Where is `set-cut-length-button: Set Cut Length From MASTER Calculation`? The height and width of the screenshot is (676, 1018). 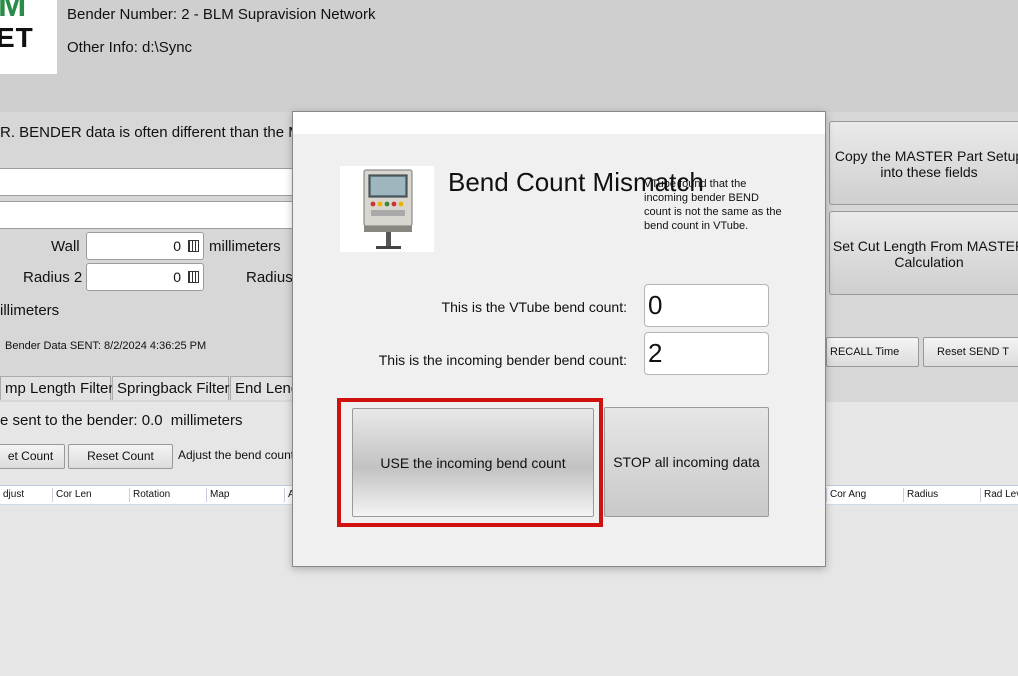 set-cut-length-button: Set Cut Length From MASTER Calculation is located at coordinates (923, 253).